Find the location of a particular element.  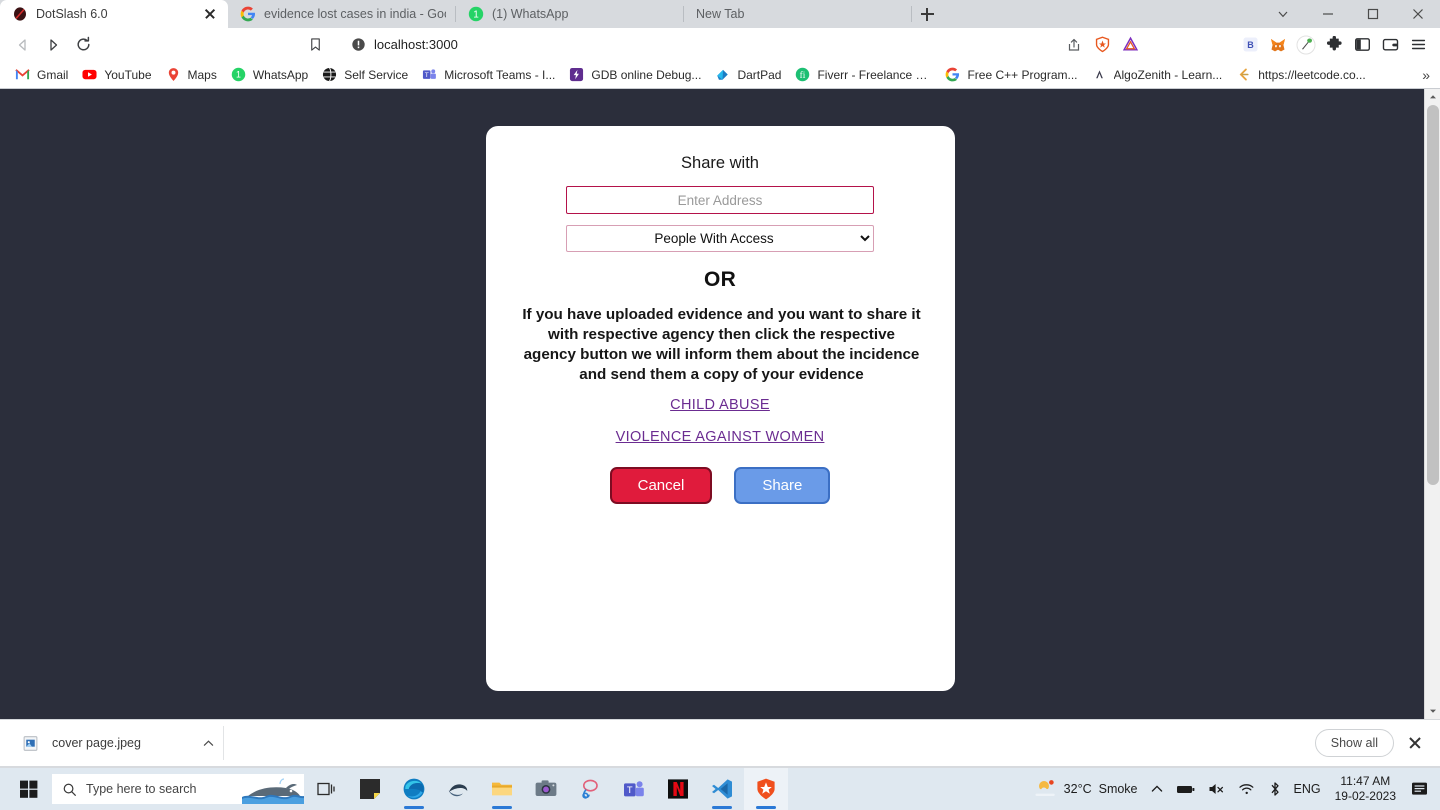

brave-rewards-icon is located at coordinates (1130, 45).